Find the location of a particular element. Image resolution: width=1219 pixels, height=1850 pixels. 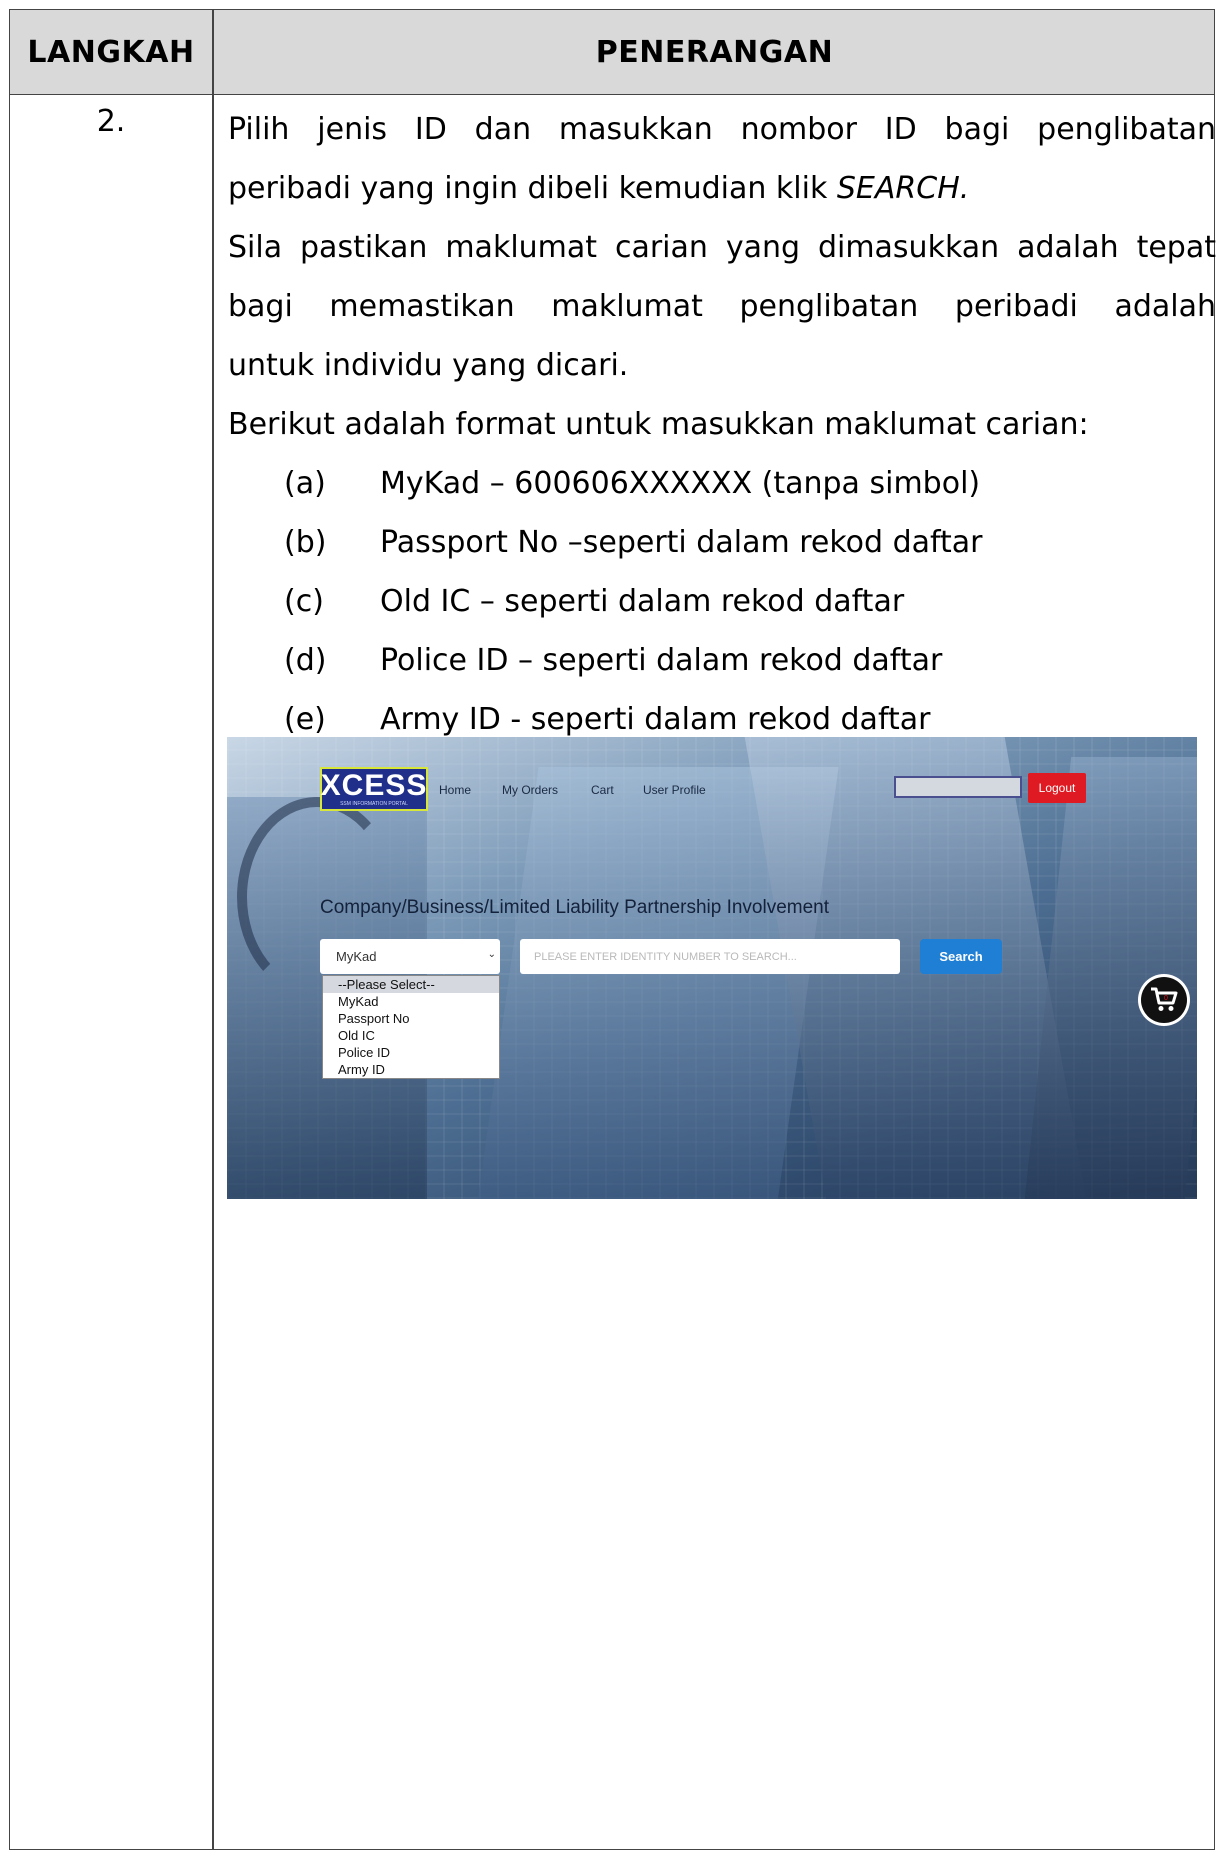

cart-count: 0 is located at coordinates (1166, 998).